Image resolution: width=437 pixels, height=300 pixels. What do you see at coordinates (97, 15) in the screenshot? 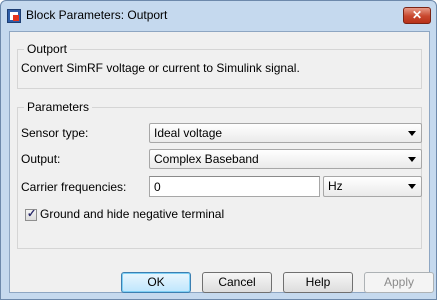
I see `window-title: Block Parameters: Outport` at bounding box center [97, 15].